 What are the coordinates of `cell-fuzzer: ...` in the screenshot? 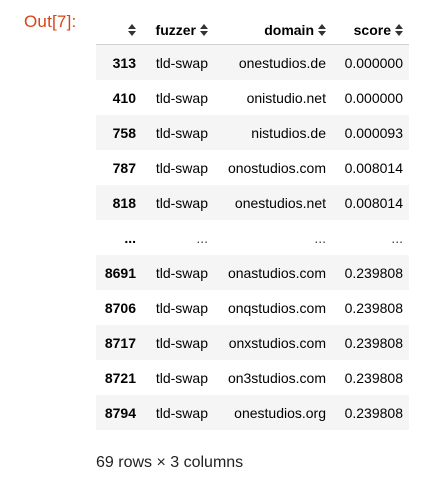 It's located at (202, 237).